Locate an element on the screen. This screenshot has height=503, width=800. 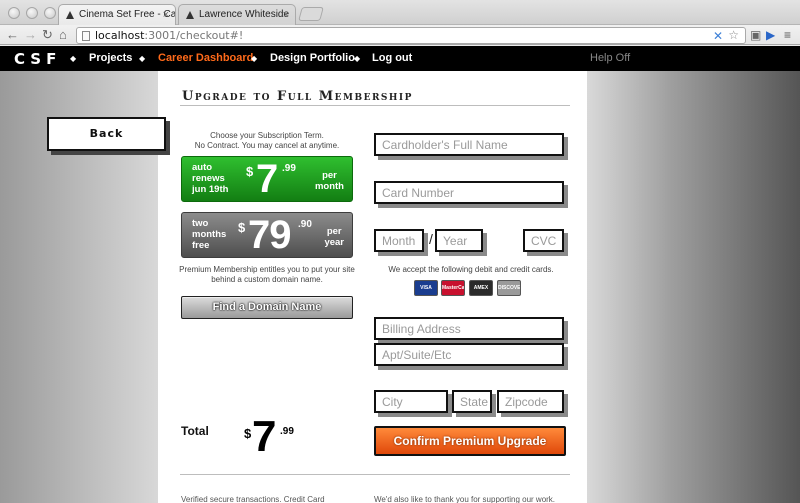
bookmark-star-icon: ☆ is located at coordinates (733, 35).